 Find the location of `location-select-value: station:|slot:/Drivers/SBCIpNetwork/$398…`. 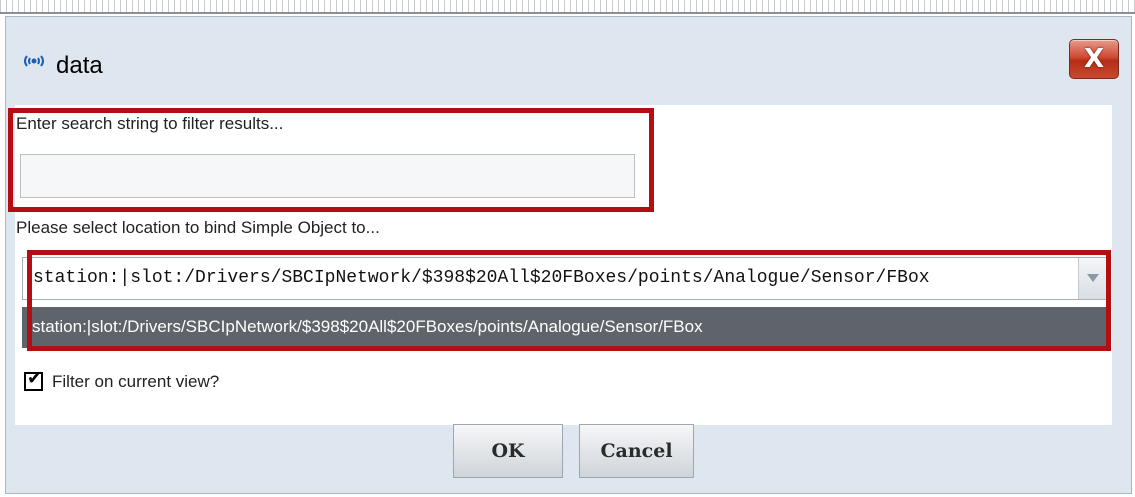

location-select-value: station:|slot:/Drivers/SBCIpNetwork/$398… is located at coordinates (481, 278).